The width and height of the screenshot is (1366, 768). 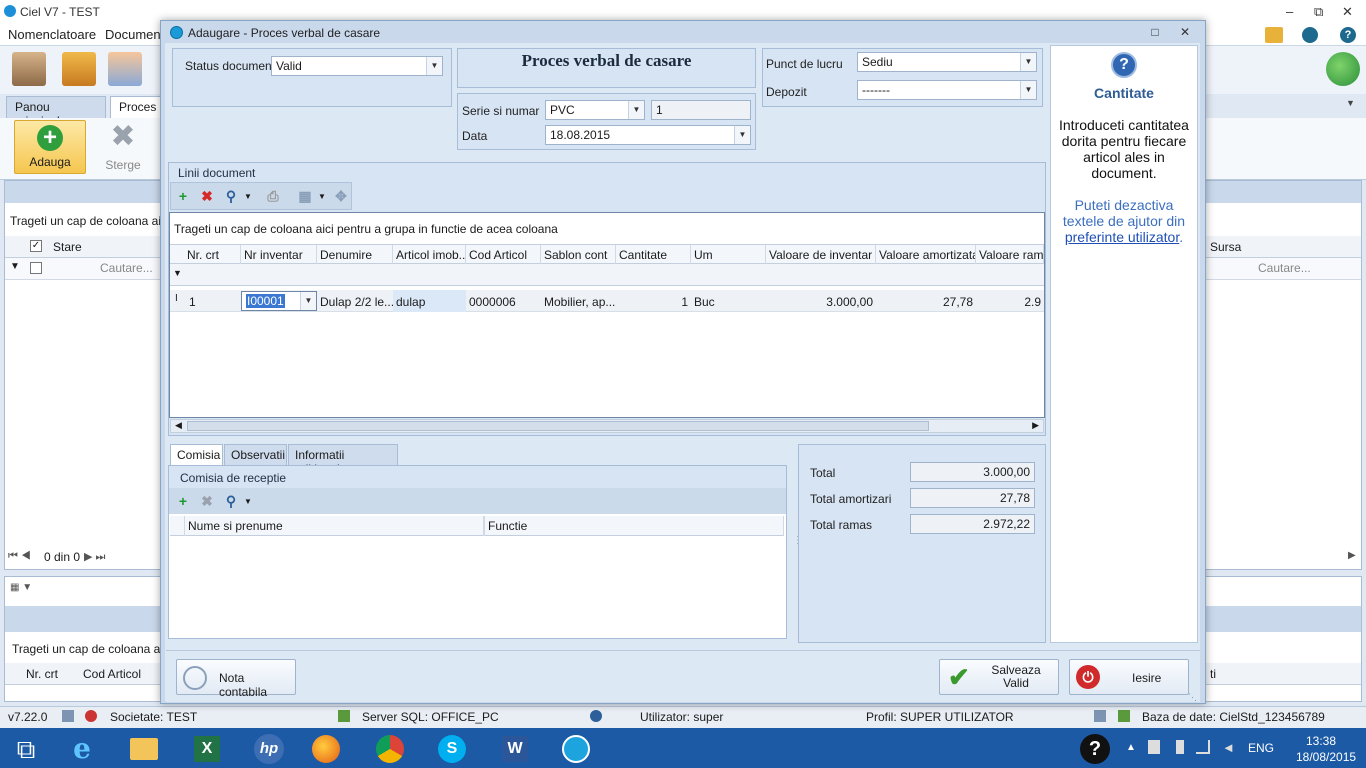 What do you see at coordinates (576, 749) in the screenshot?
I see `ciel-icon` at bounding box center [576, 749].